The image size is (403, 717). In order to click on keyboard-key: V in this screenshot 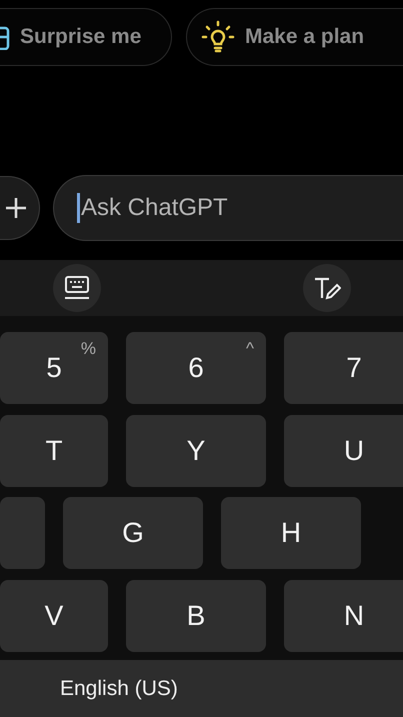, I will do `click(54, 616)`.